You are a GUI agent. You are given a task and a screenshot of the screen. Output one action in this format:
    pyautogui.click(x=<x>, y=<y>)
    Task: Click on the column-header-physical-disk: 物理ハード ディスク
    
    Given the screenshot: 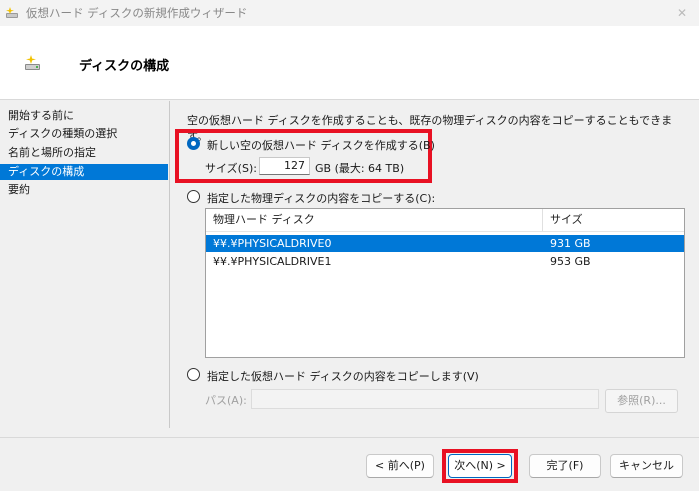 What is the action you would take?
    pyautogui.click(x=374, y=220)
    